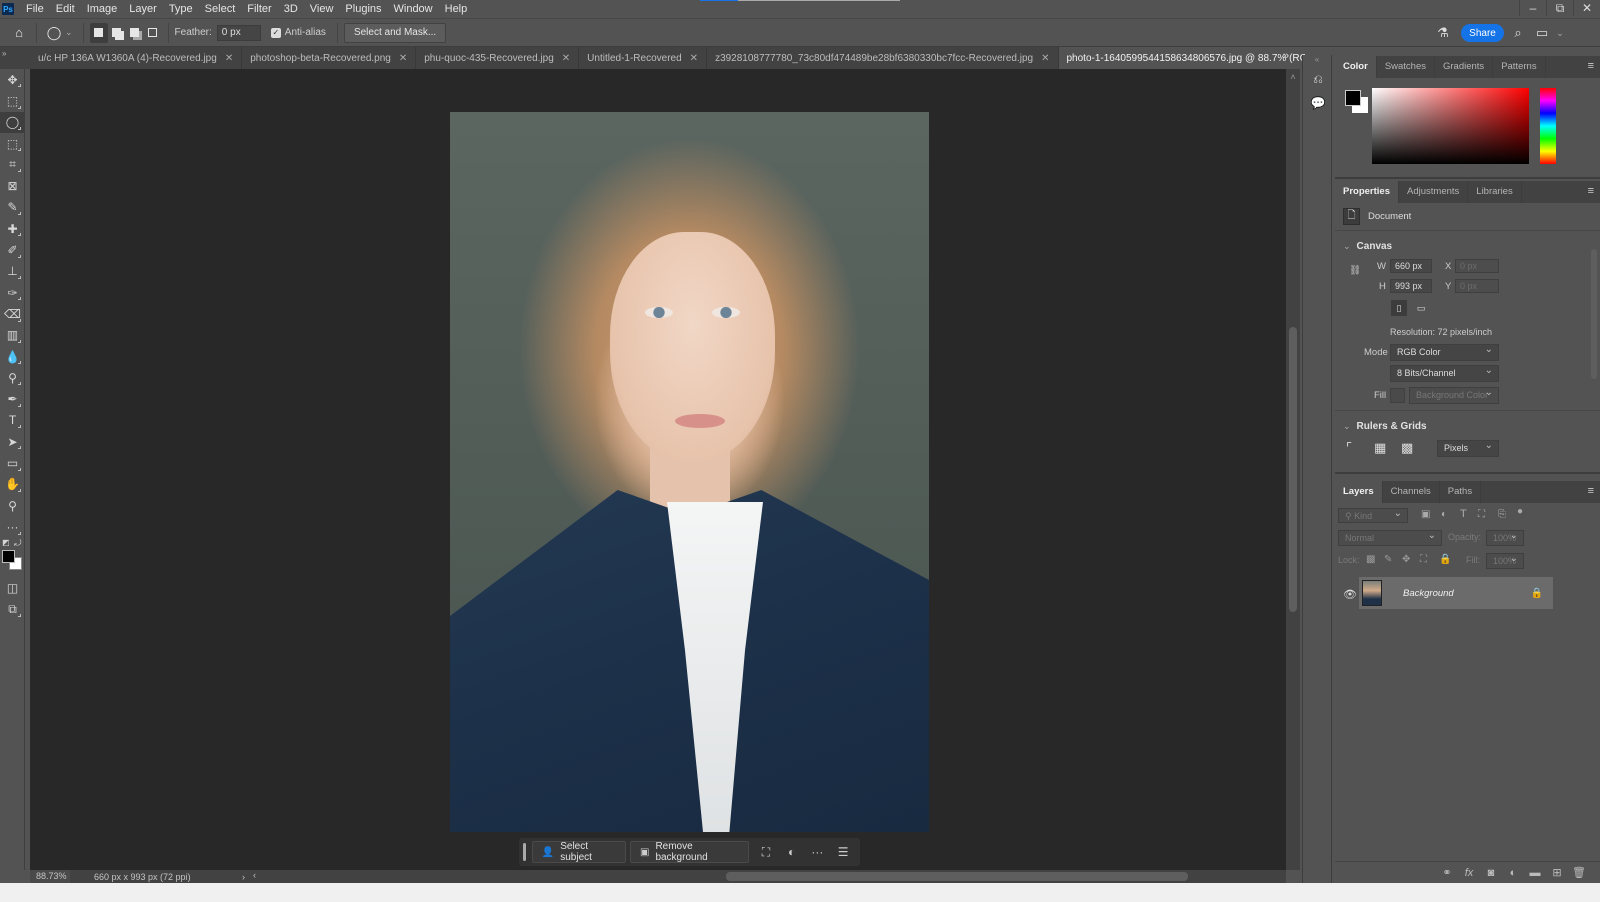  I want to click on scroll-up-icon: ˄, so click(1293, 77).